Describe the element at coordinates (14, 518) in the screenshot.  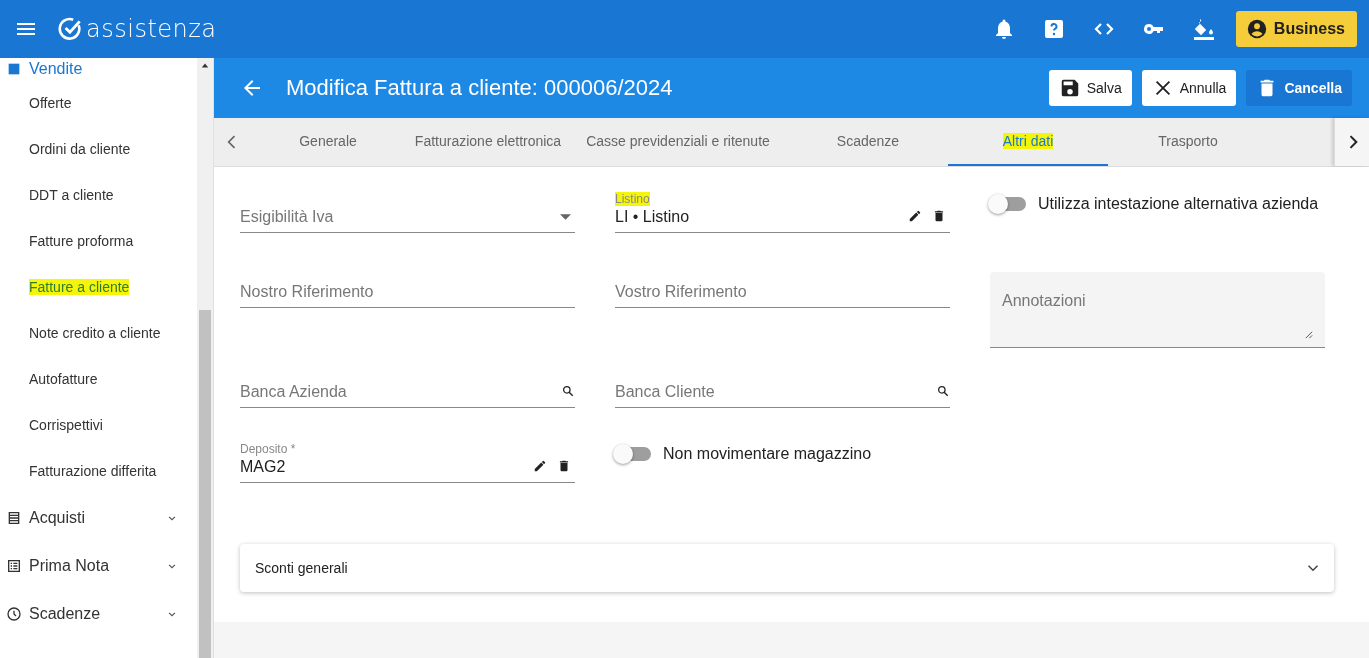
I see `list-icon` at that location.